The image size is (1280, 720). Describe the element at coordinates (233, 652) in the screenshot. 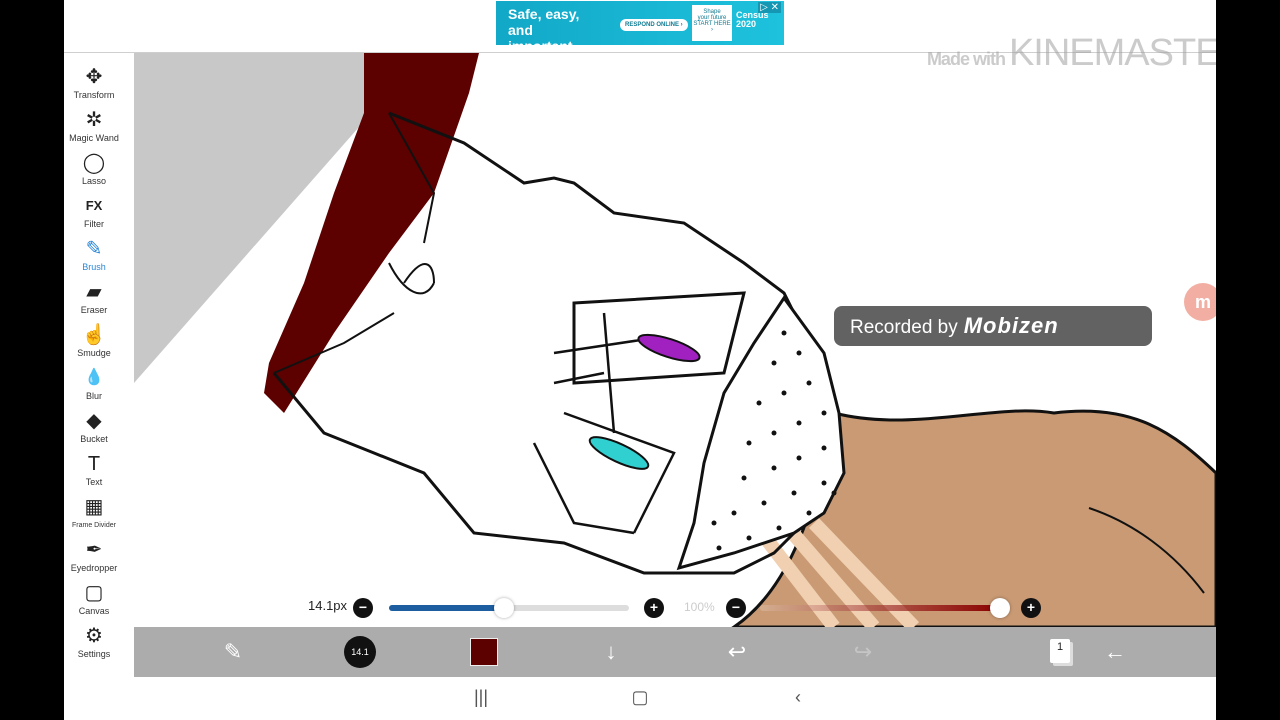

I see `brush-options-icon: ✎` at that location.